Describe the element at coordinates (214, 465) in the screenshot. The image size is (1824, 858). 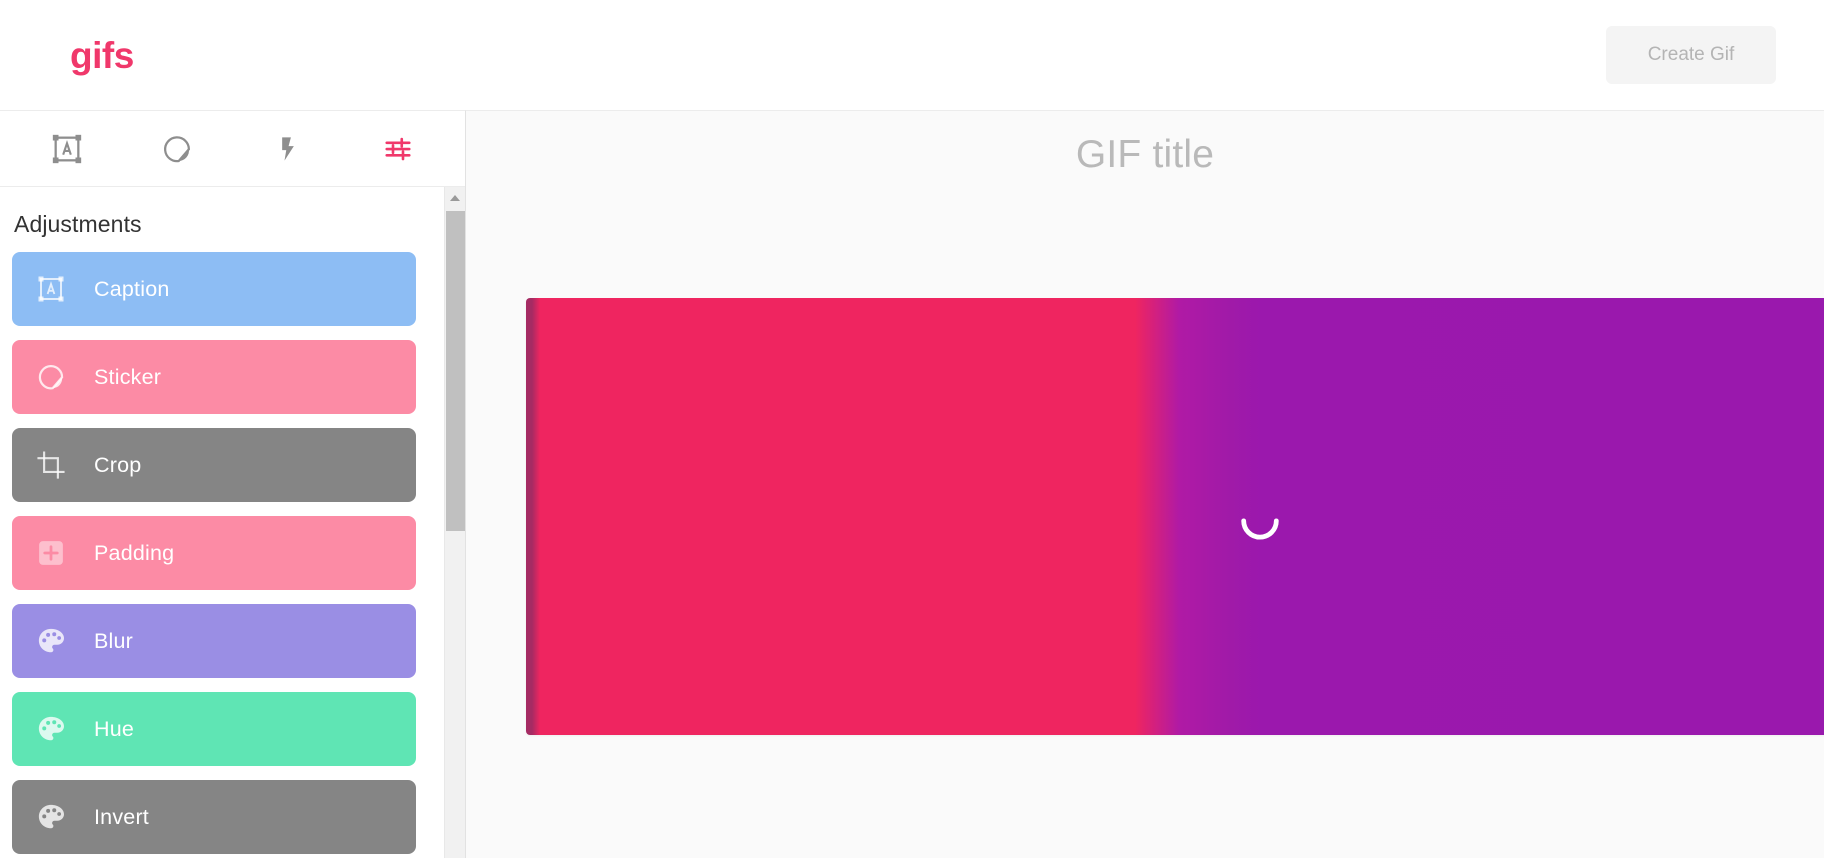
I see `adjustment-item-crop: Crop` at that location.